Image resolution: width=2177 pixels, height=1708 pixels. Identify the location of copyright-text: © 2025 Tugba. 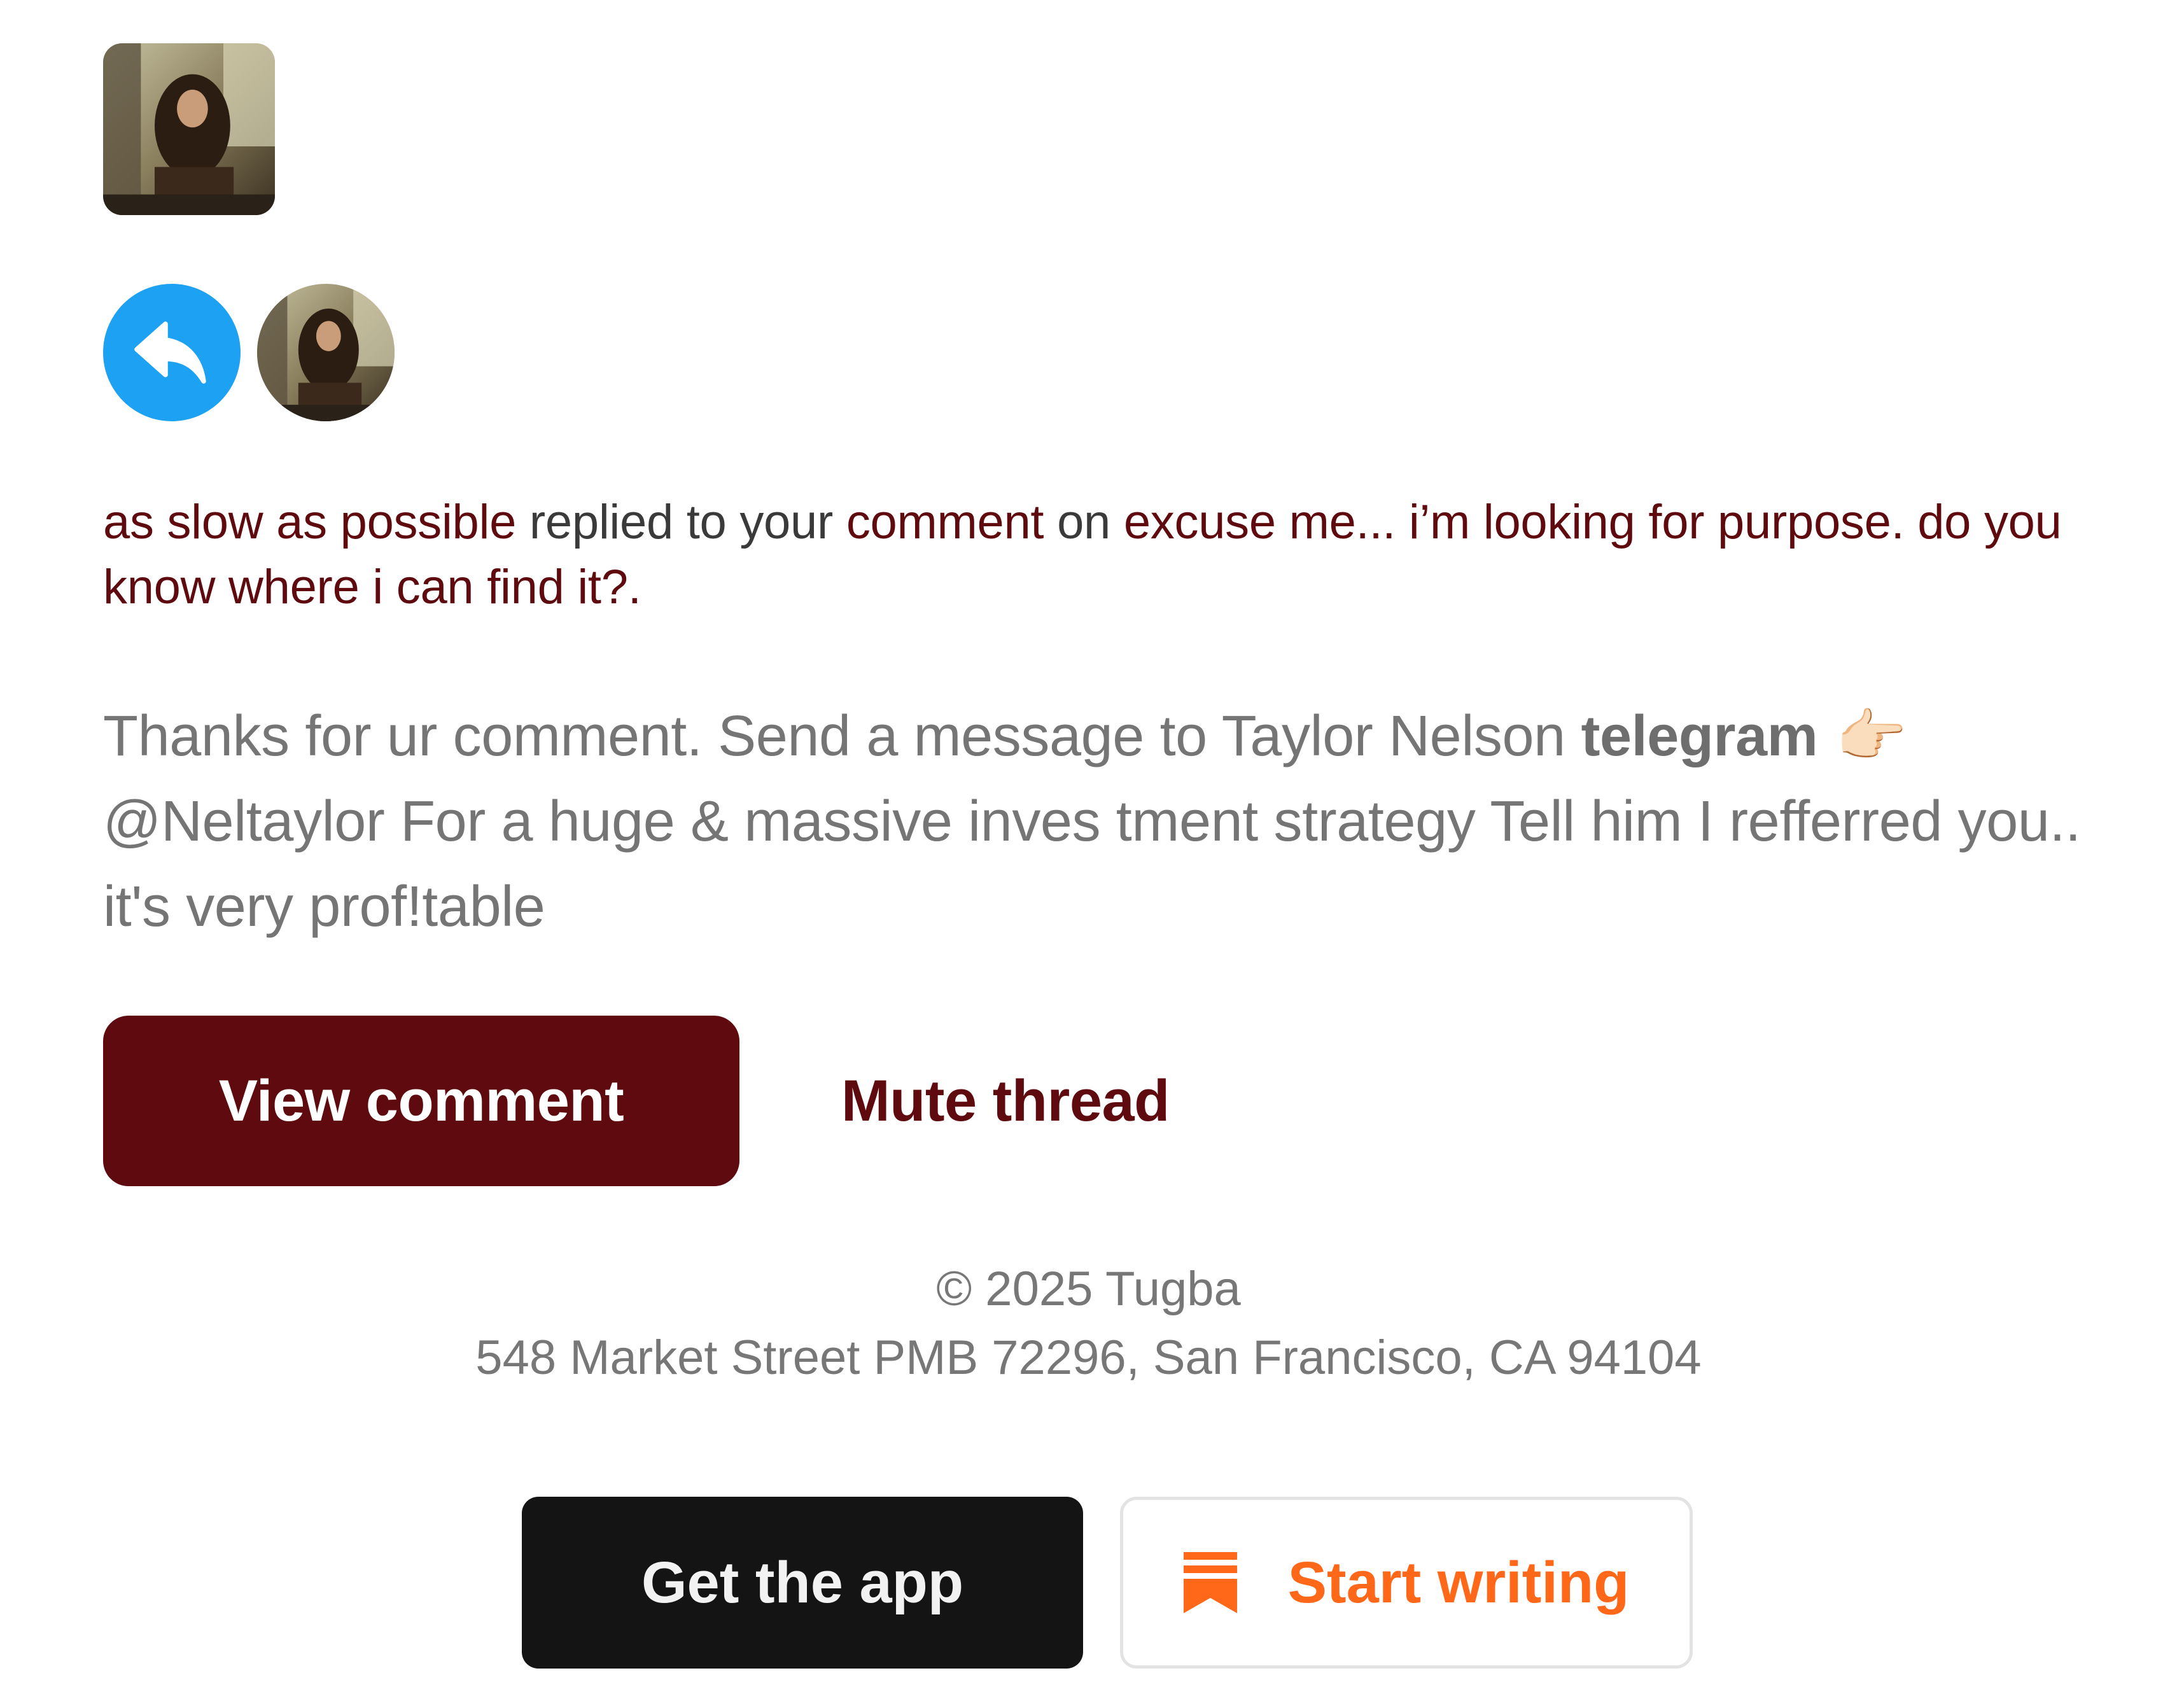
(1088, 1289).